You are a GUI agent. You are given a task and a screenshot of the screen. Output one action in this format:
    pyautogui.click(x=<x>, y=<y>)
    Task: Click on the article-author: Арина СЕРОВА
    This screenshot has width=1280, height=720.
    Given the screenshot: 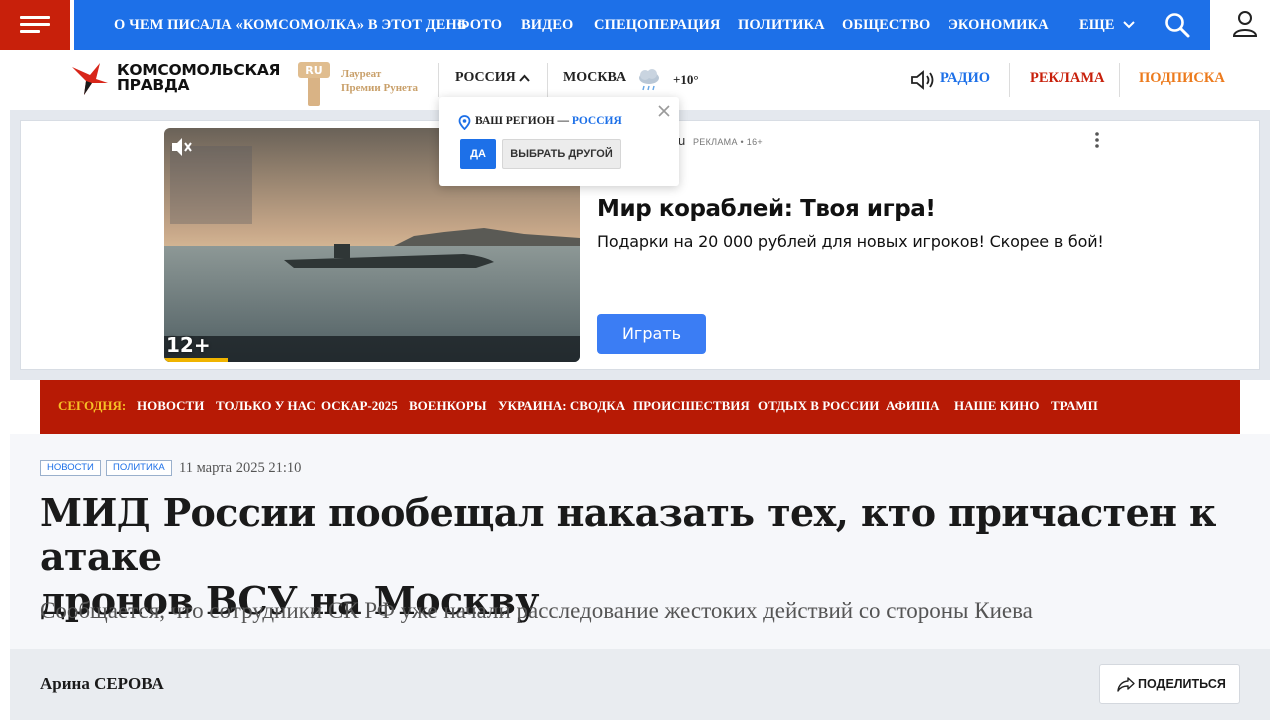 What is the action you would take?
    pyautogui.click(x=102, y=684)
    